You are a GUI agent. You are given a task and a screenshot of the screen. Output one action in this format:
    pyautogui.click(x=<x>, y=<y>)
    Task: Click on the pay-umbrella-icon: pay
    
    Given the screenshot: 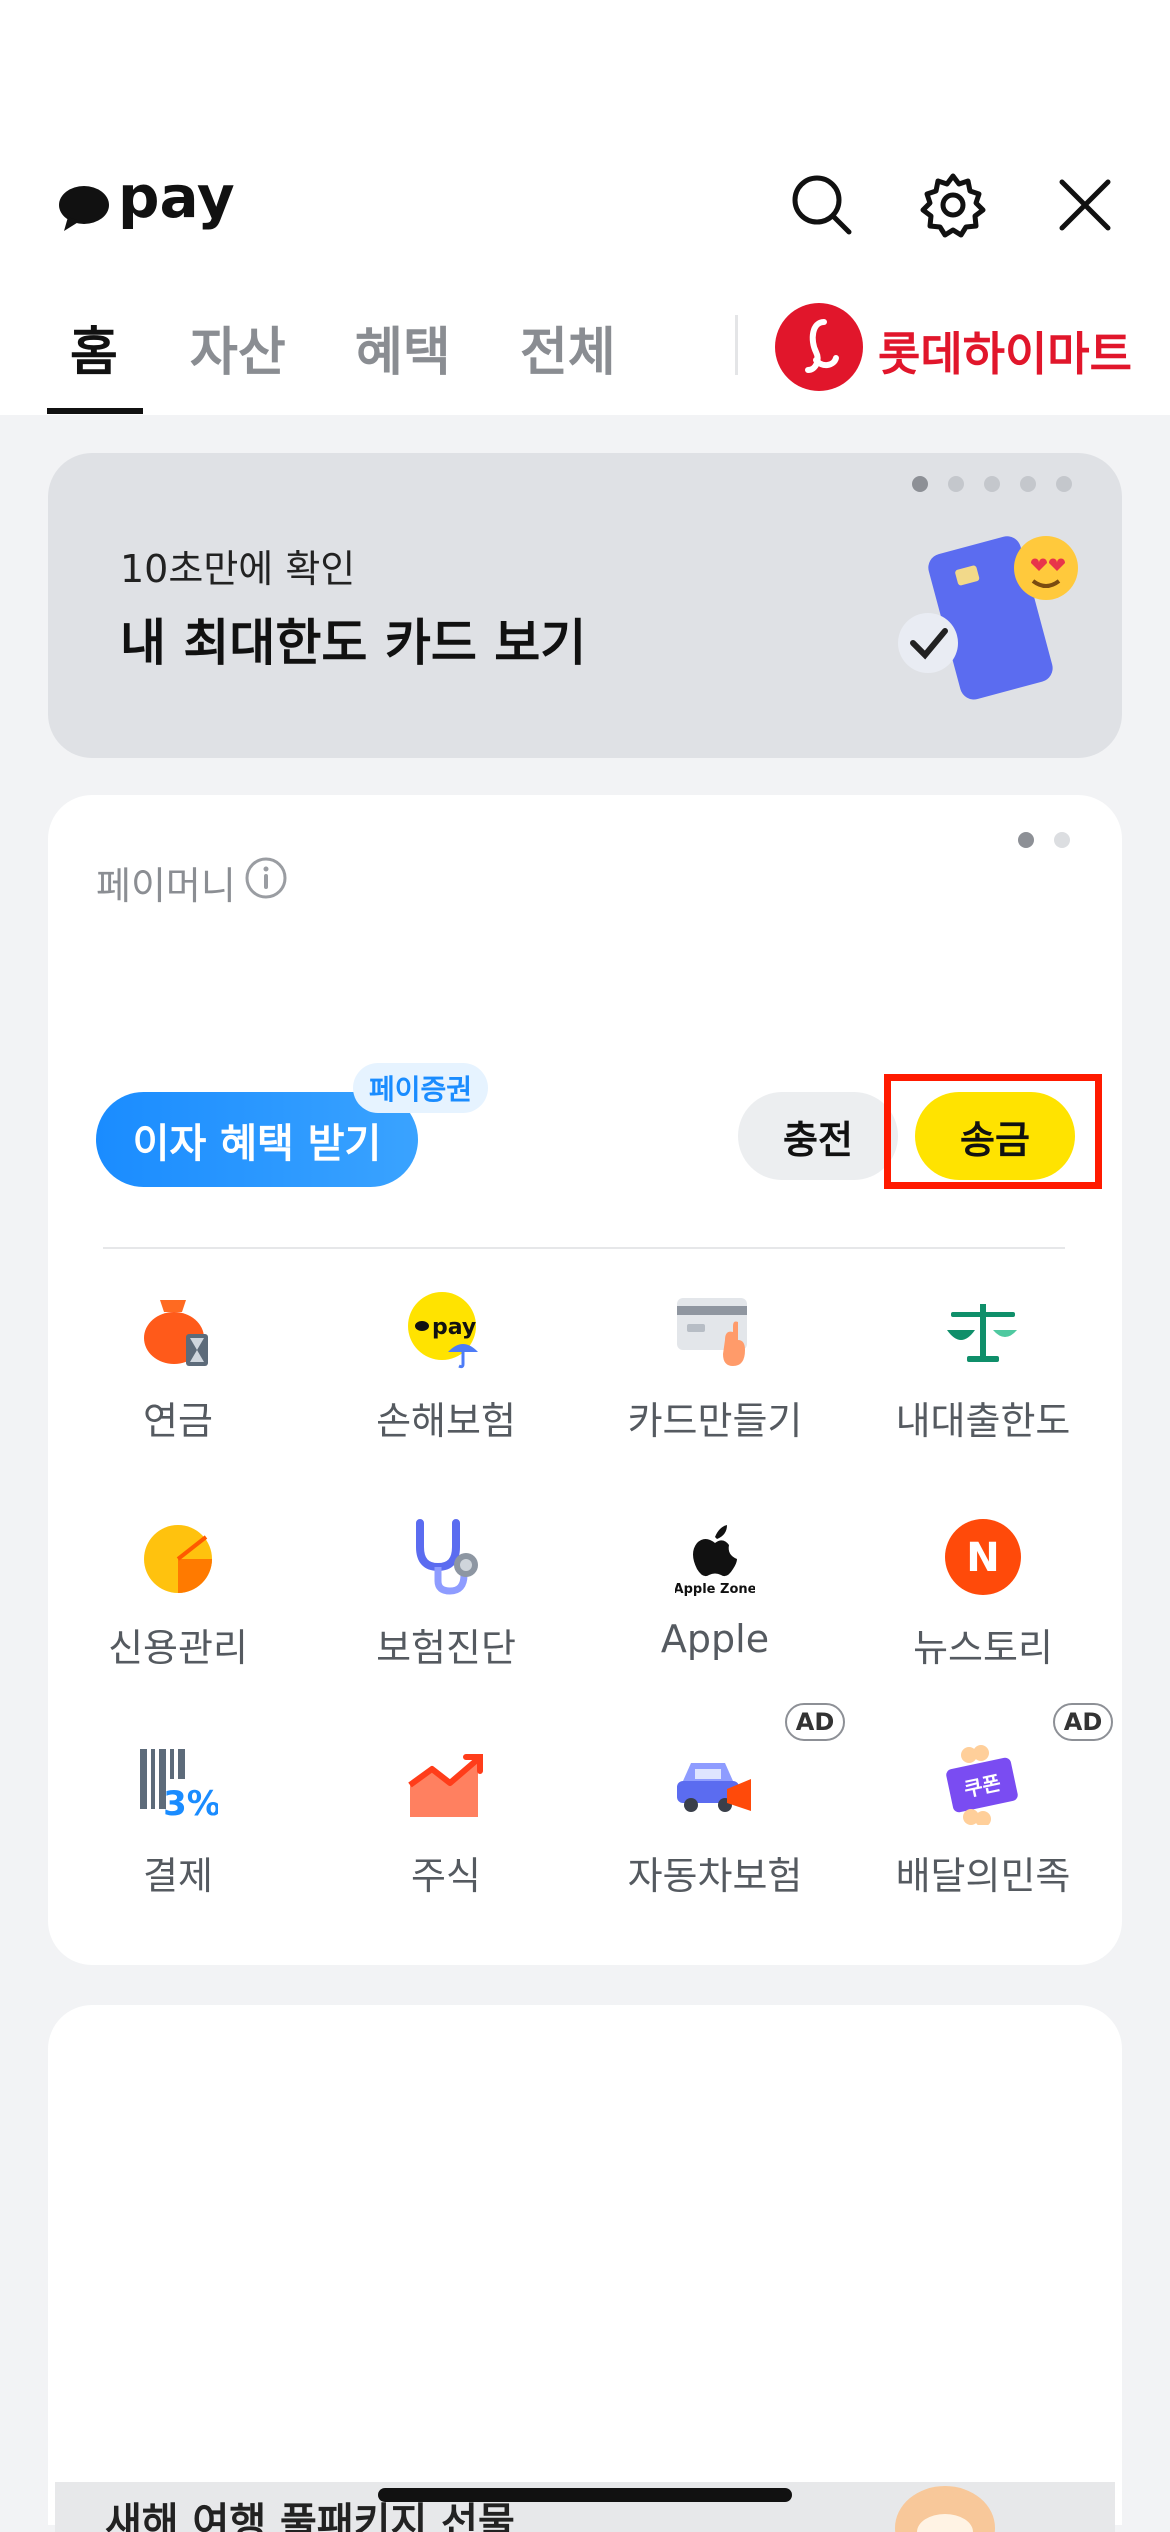 What is the action you would take?
    pyautogui.click(x=443, y=1330)
    